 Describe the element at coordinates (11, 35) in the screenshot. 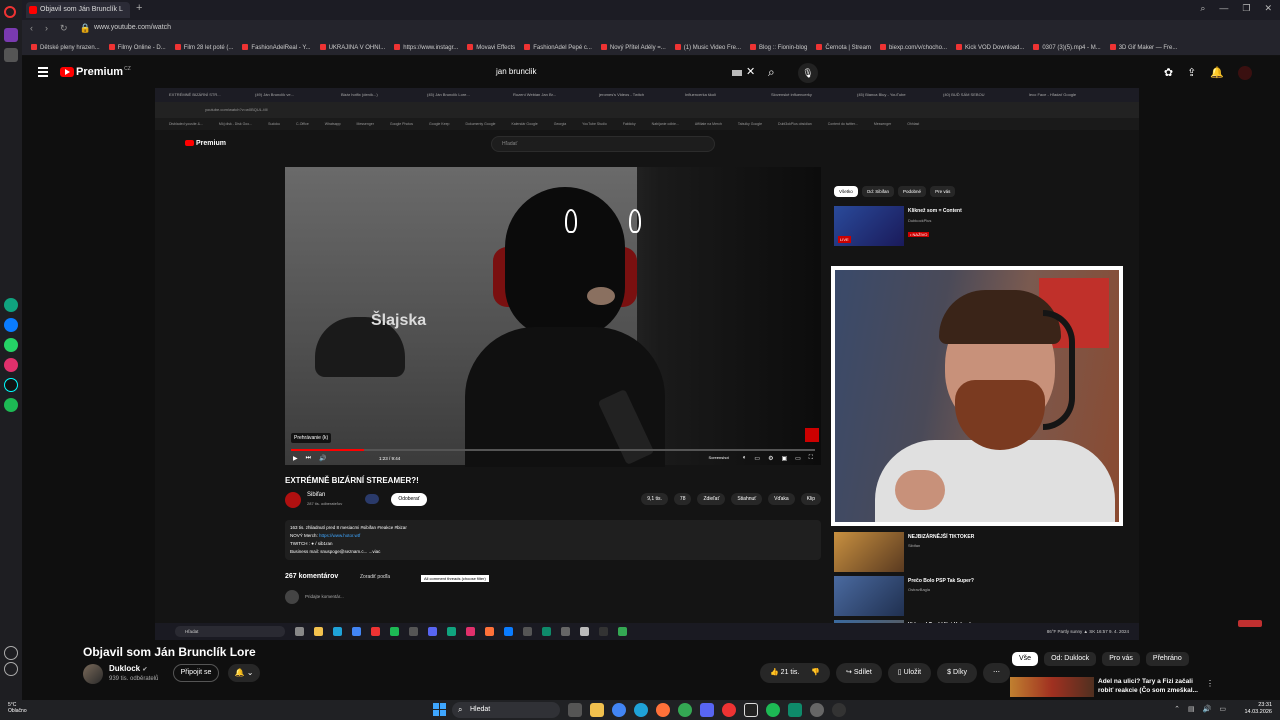

I see `home-icon` at that location.